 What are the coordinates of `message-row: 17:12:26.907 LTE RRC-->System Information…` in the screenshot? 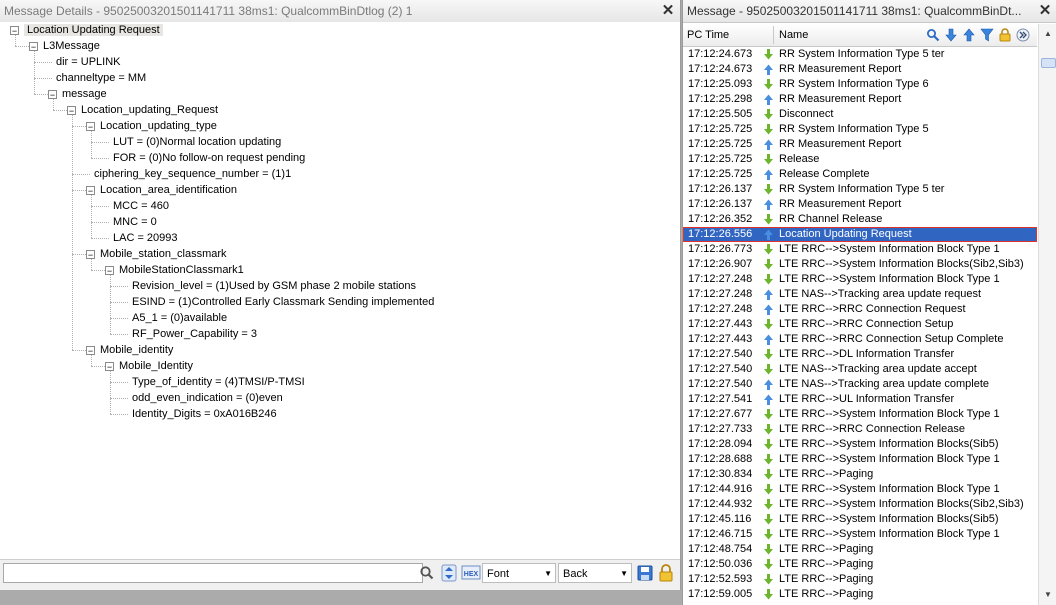 It's located at (860, 264).